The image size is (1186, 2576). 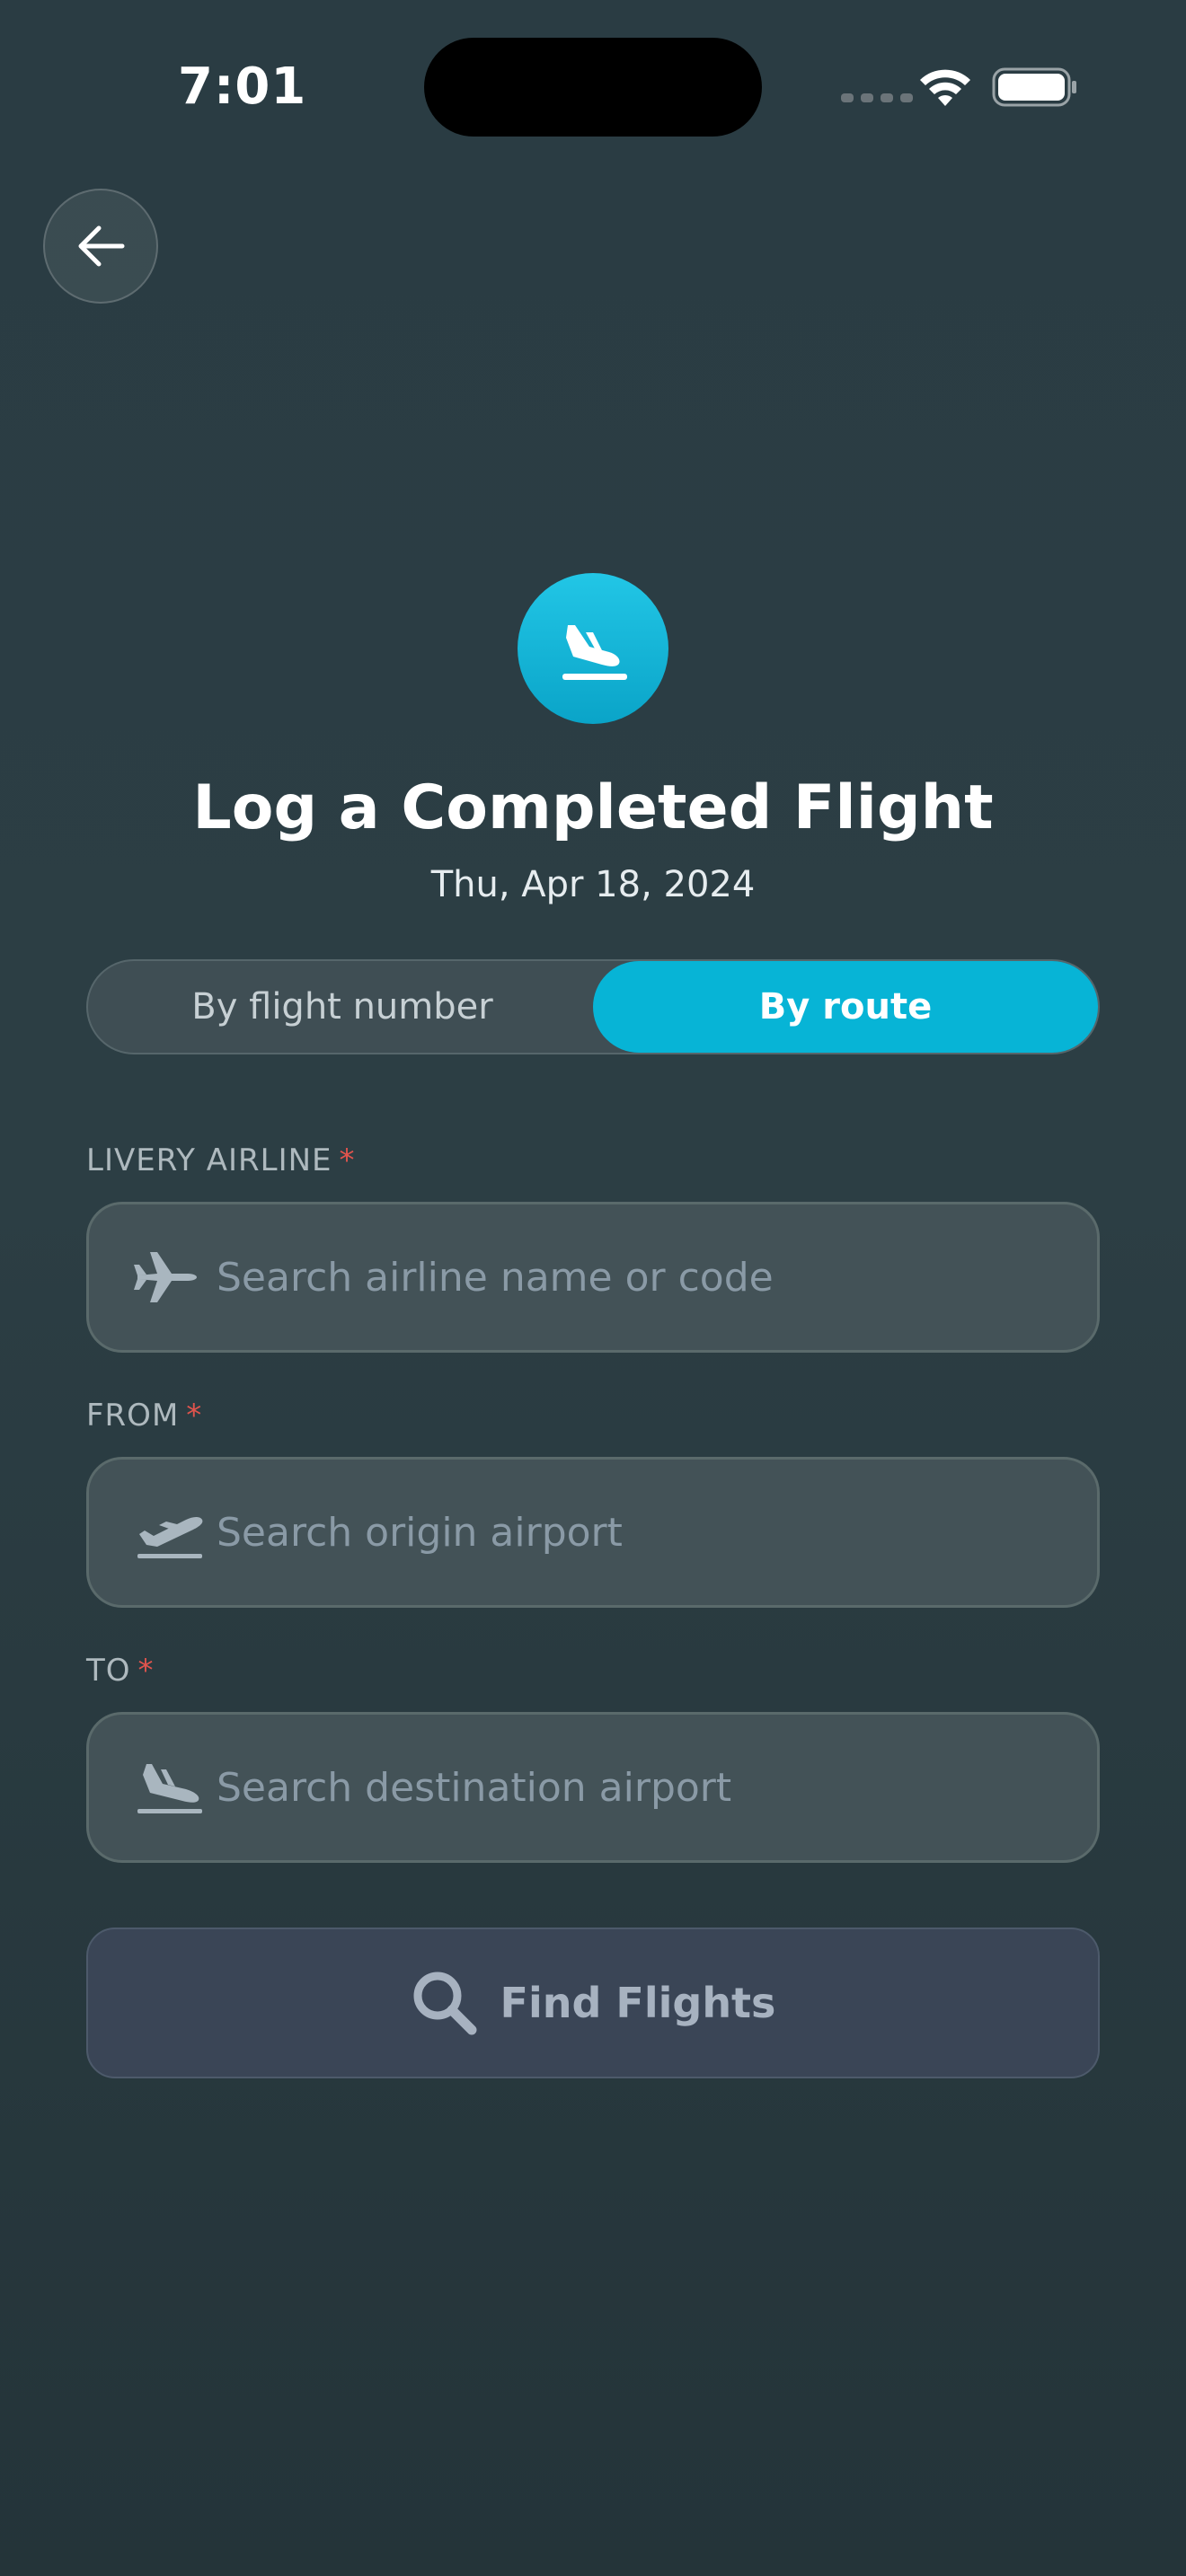 I want to click on airline-input, so click(x=621, y=1277).